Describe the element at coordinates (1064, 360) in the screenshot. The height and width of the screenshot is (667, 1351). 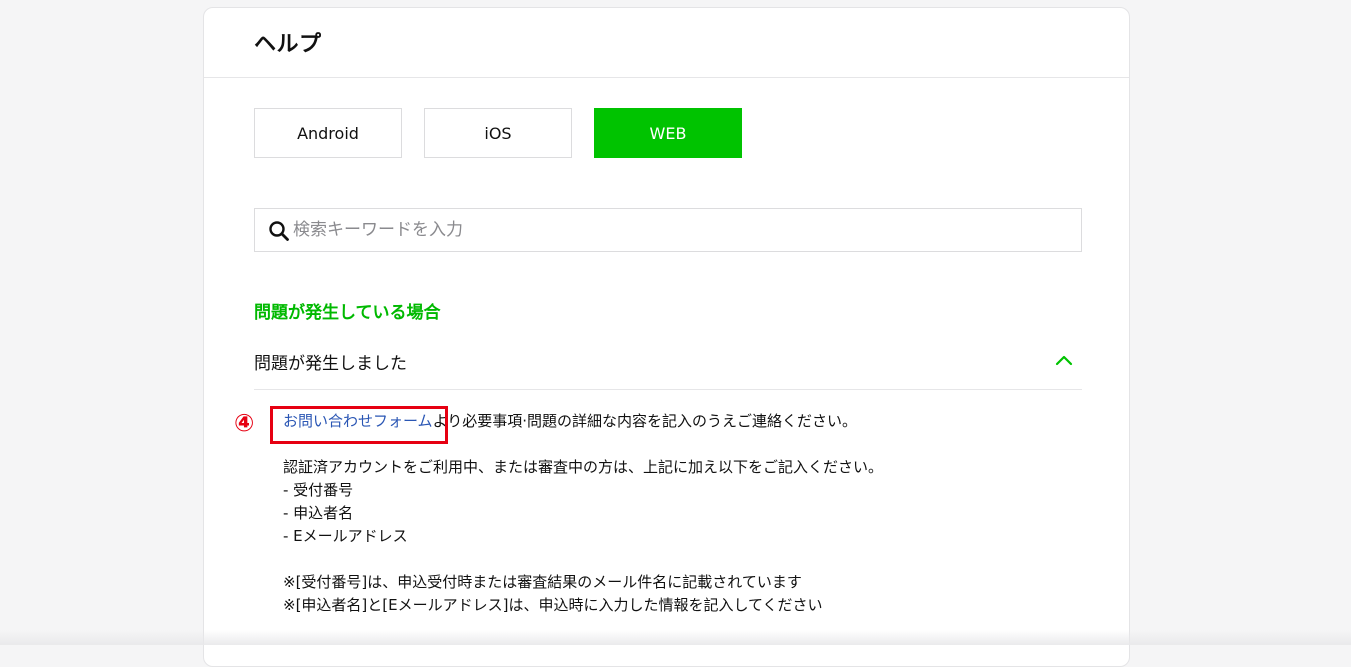
I see `chevron-up-icon` at that location.